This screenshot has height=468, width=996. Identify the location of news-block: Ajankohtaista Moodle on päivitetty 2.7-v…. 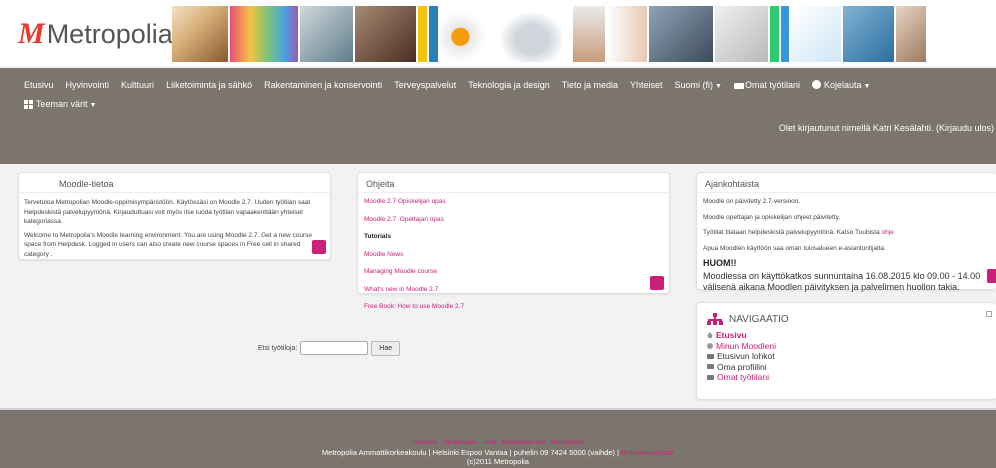
(846, 232).